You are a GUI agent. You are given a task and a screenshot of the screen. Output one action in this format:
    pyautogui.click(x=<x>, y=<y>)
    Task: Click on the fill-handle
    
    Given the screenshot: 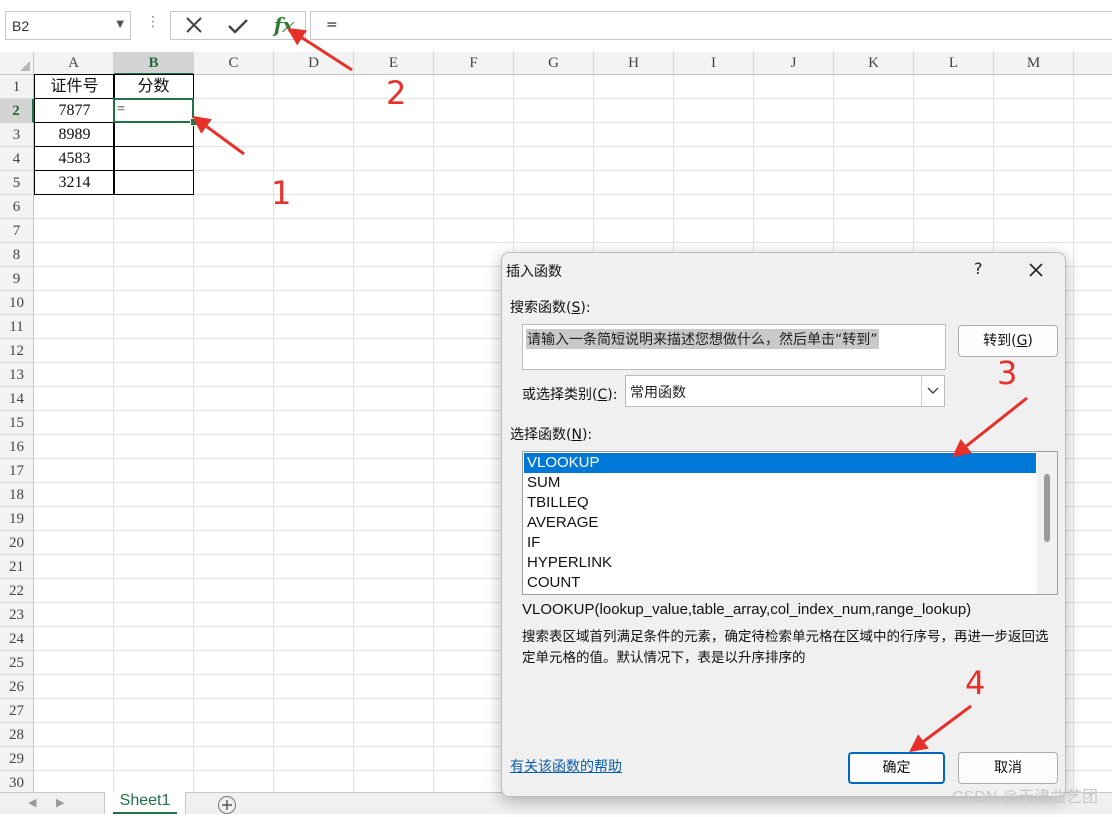 What is the action you would take?
    pyautogui.click(x=194, y=122)
    